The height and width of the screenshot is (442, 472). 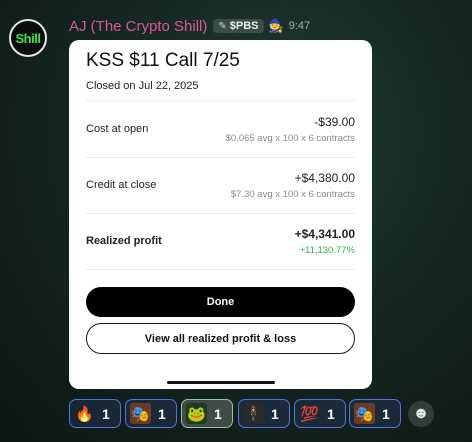 I want to click on reaction-sticker: 🎭 1, so click(x=151, y=413).